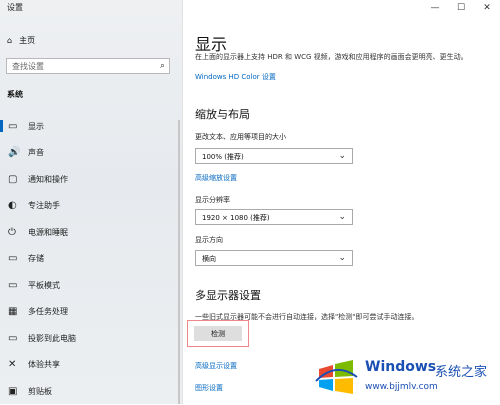 The width and height of the screenshot is (500, 405). Describe the element at coordinates (15, 94) in the screenshot. I see `section-label: 系统` at that location.